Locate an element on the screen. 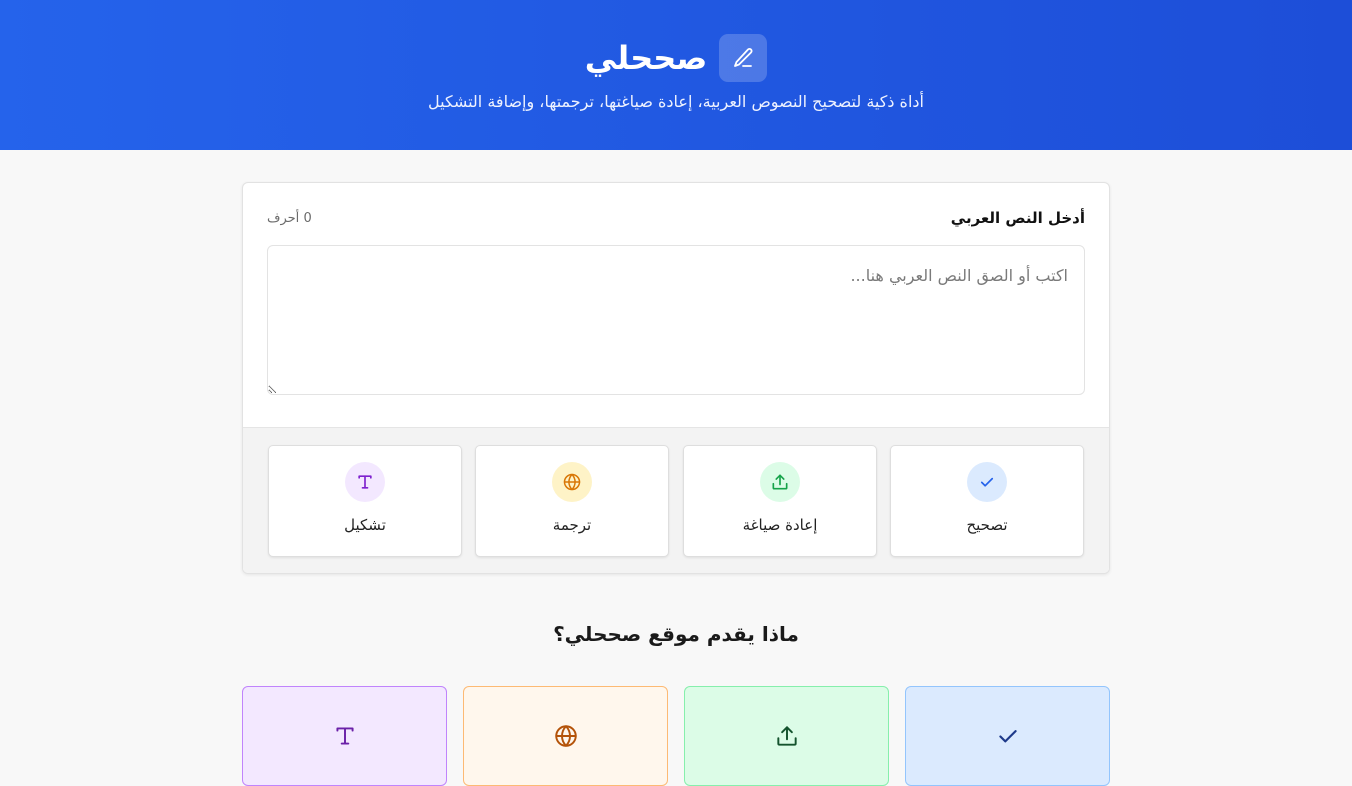 Image resolution: width=1352 pixels, height=786 pixels. correct-button: تصحيح is located at coordinates (987, 501).